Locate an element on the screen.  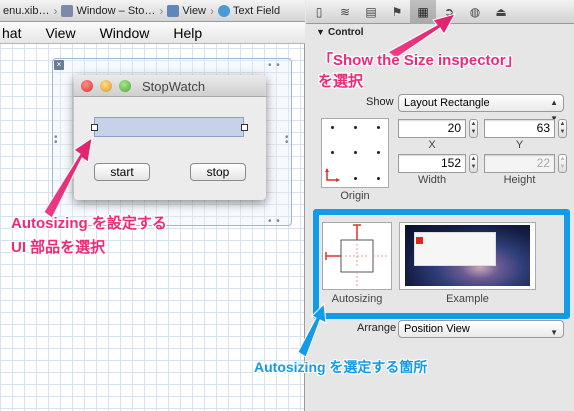
menu-item-window: Window is located at coordinates (125, 33).